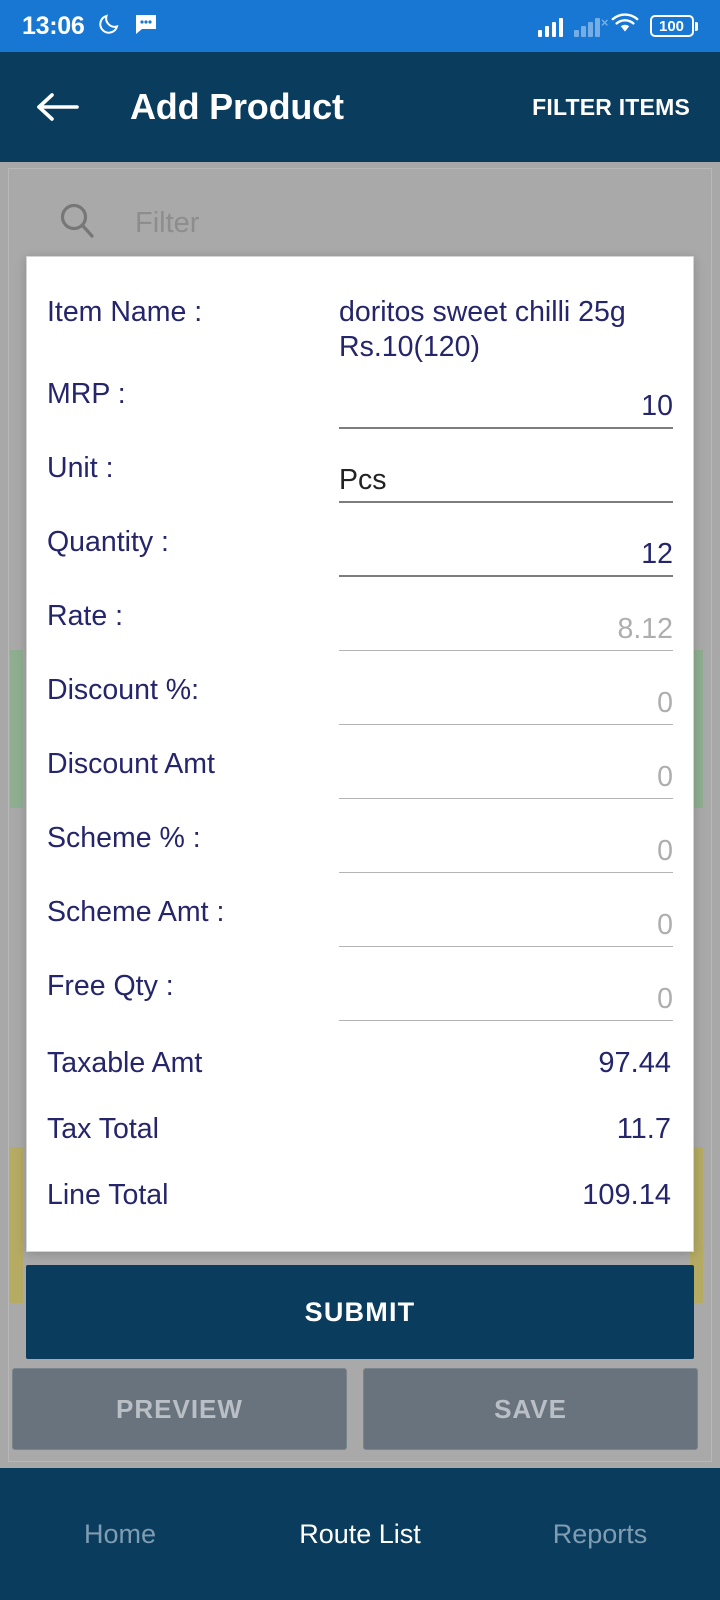  Describe the element at coordinates (506, 477) in the screenshot. I see `form-input-field: Pcs` at that location.